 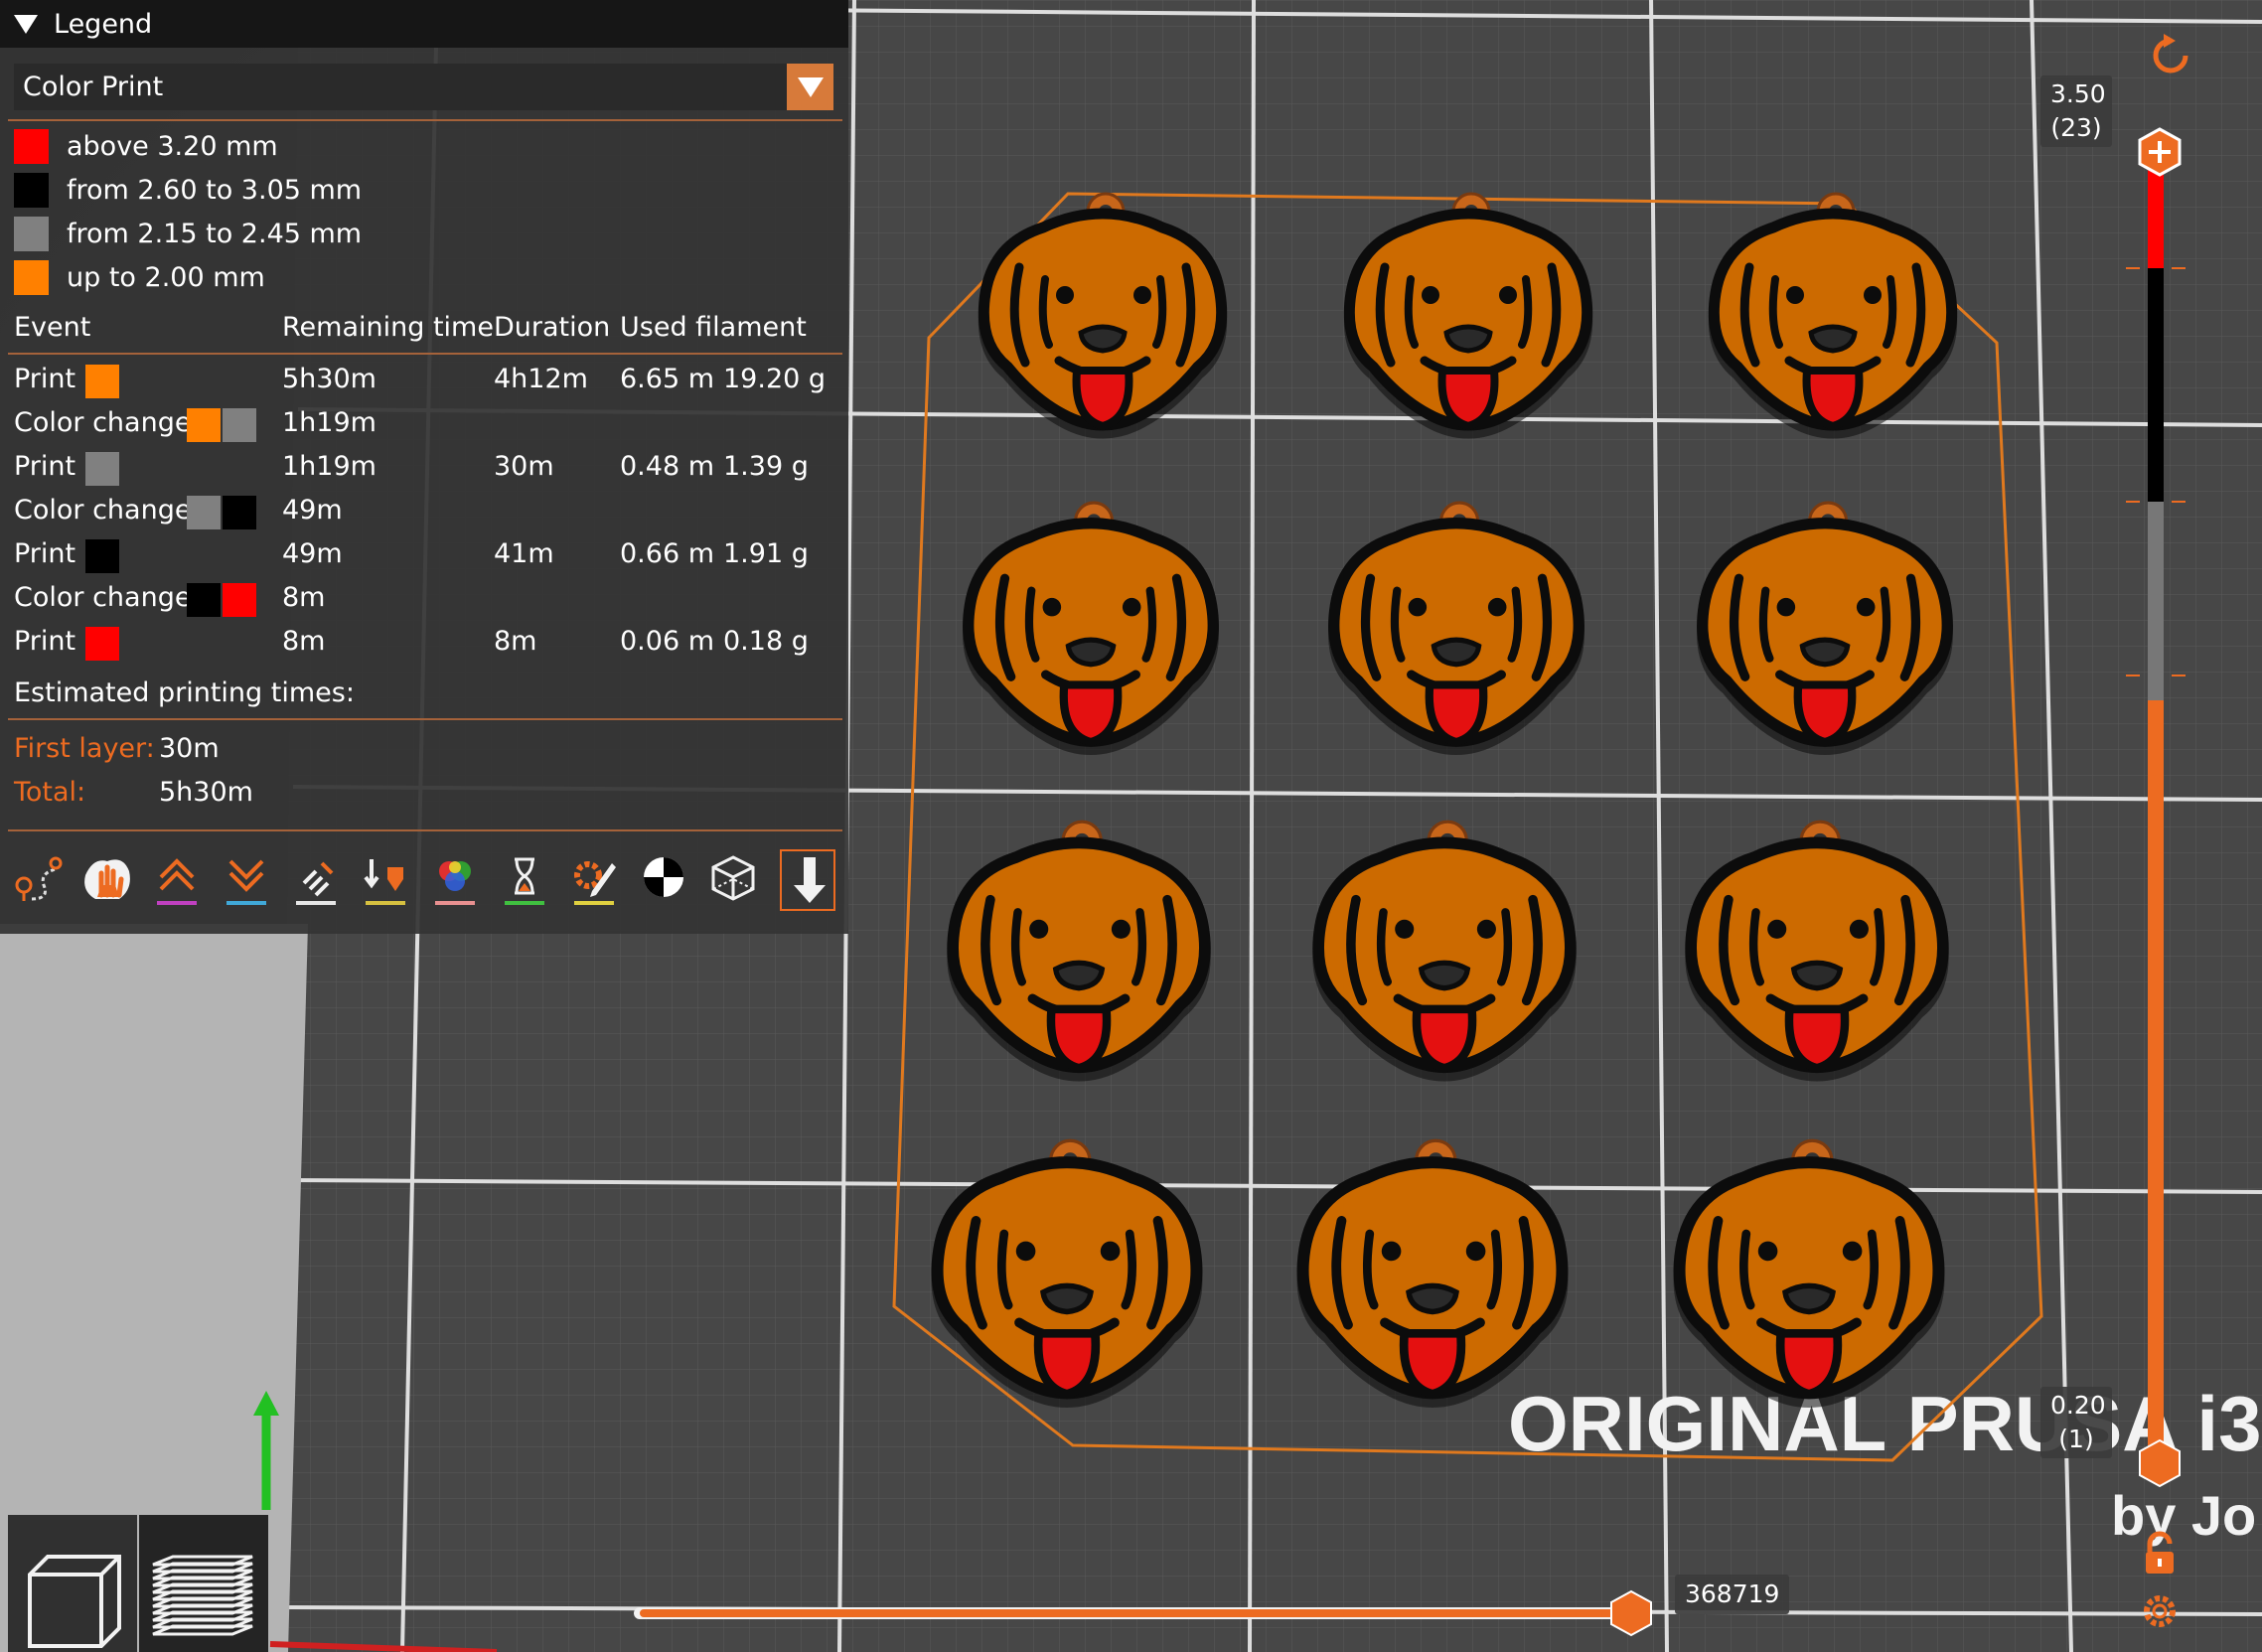 I want to click on legend-range-item: up to 2.00 mm, so click(x=139, y=277).